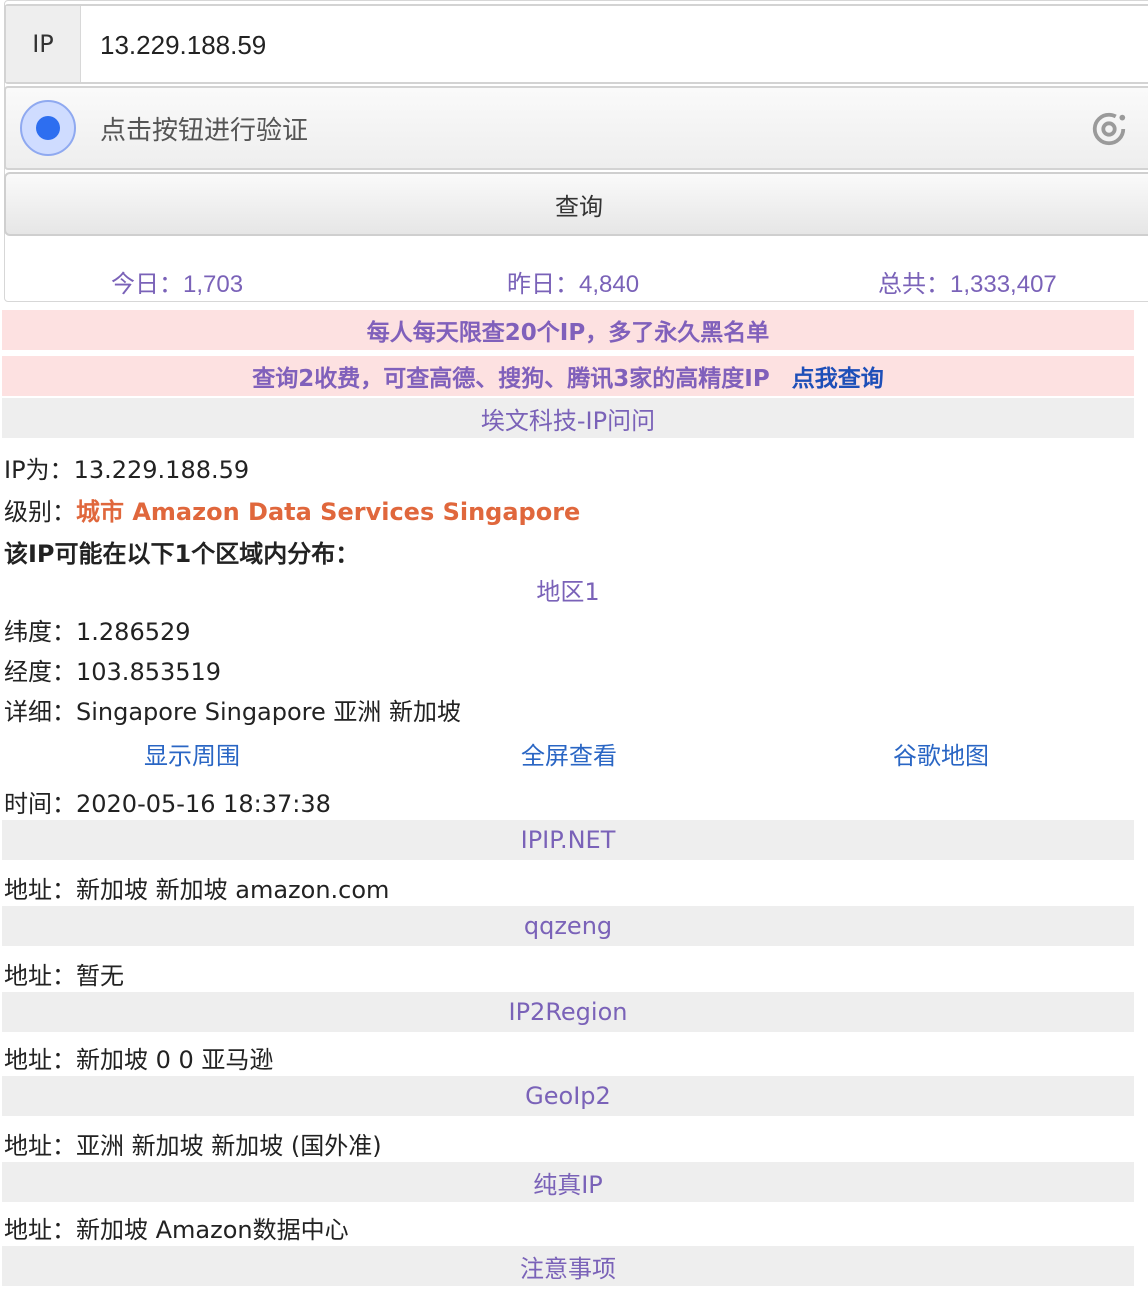 This screenshot has height=1296, width=1148. I want to click on latitude-value: 1.286529, so click(133, 632).